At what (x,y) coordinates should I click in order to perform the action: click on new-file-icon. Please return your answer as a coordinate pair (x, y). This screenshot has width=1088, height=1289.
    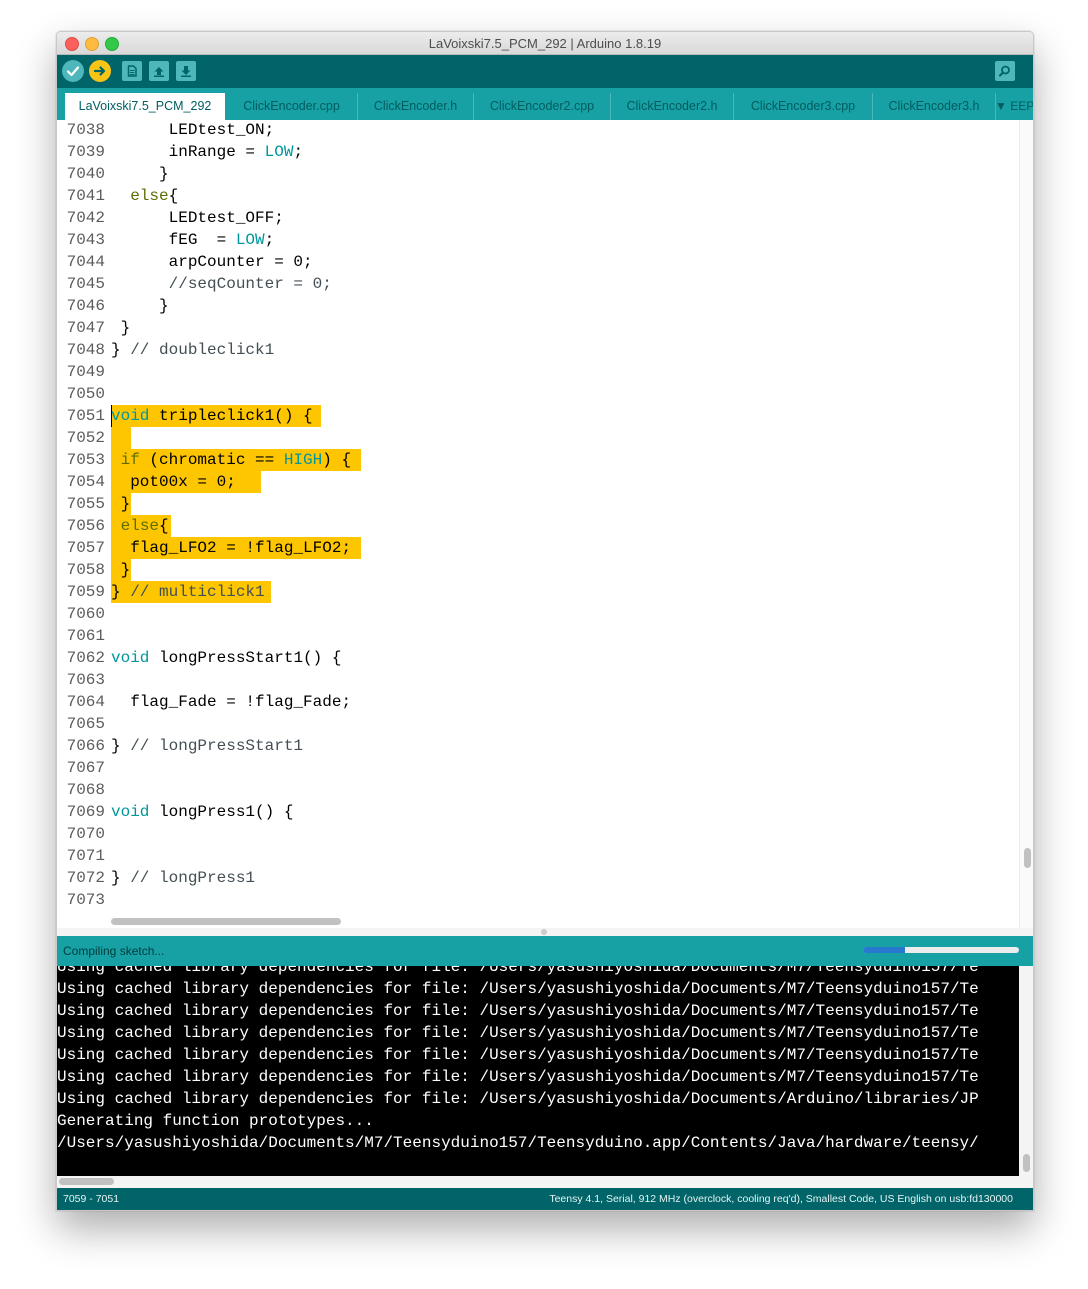
    Looking at the image, I should click on (132, 71).